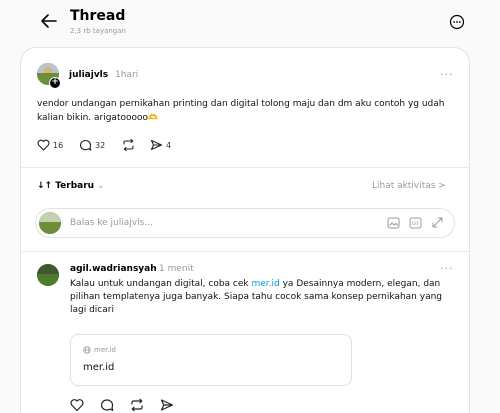  Describe the element at coordinates (447, 74) in the screenshot. I see `post-more-button: ···` at that location.